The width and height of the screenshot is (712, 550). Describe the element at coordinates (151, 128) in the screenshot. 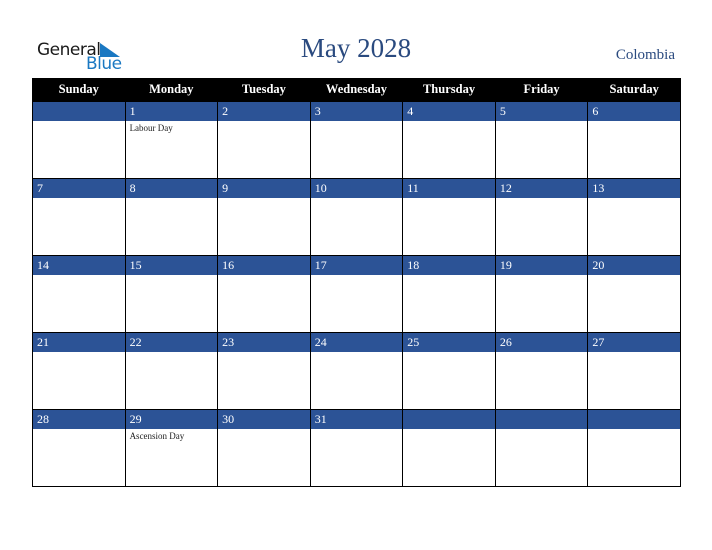

I see `holiday-label: Labour Day` at that location.